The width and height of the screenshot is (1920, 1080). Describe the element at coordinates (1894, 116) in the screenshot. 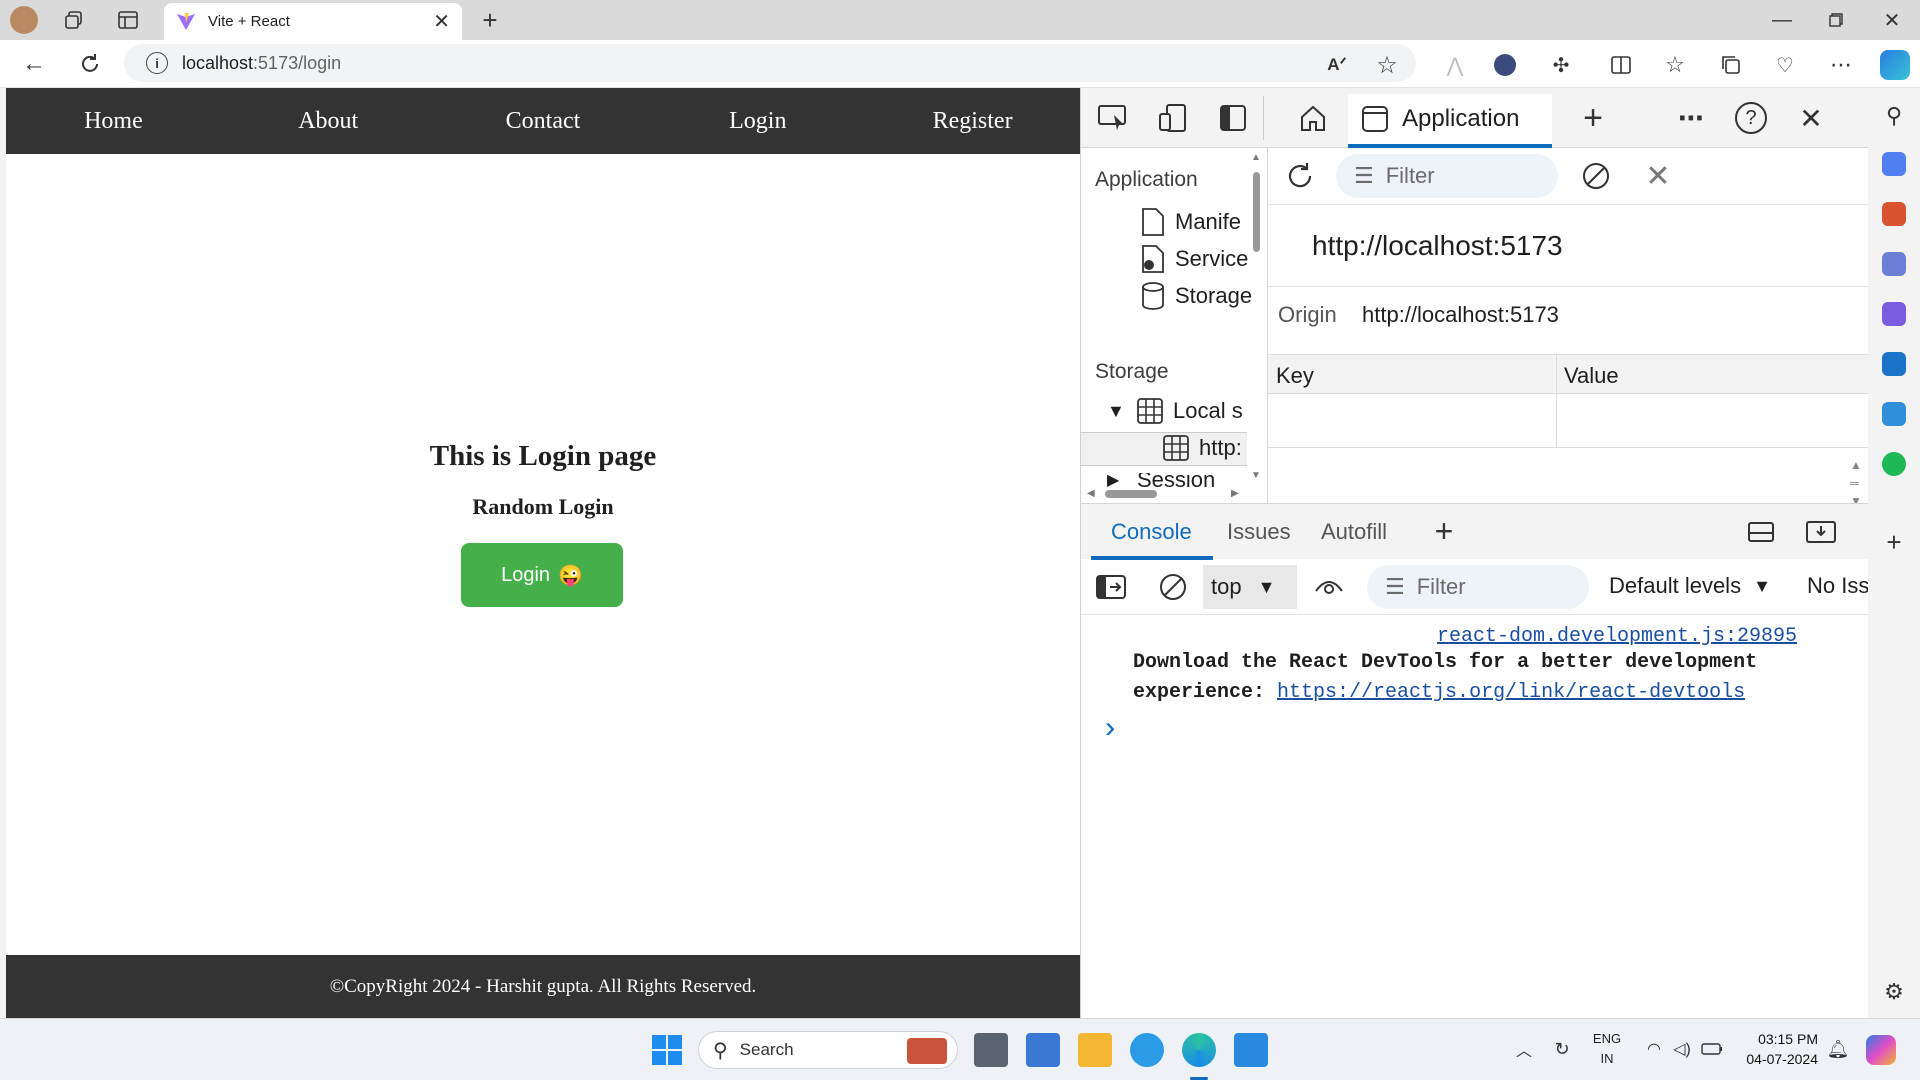

I see `sidebar-search-icon: ⚲` at that location.